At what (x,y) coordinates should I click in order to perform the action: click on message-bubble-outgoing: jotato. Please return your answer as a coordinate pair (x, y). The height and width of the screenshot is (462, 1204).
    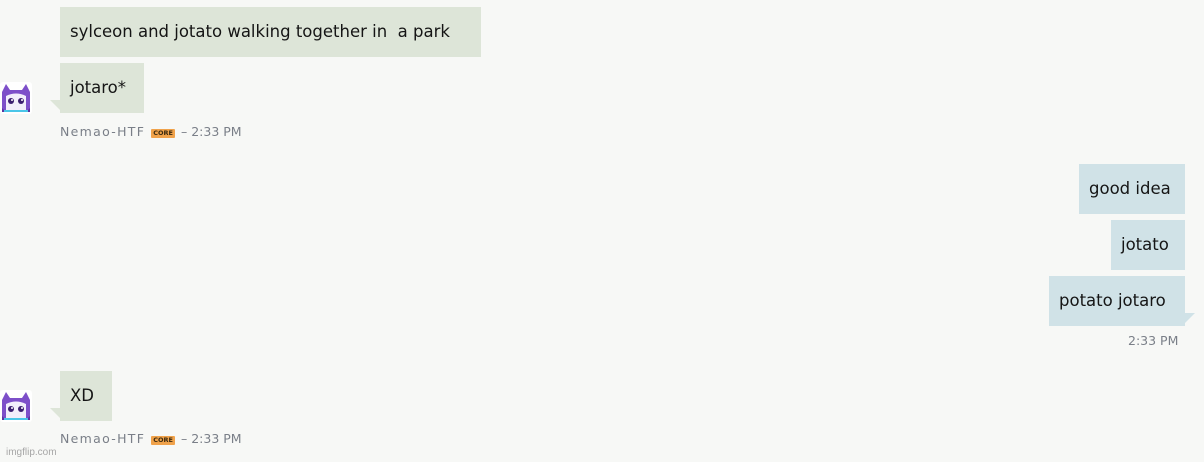
    Looking at the image, I should click on (1148, 245).